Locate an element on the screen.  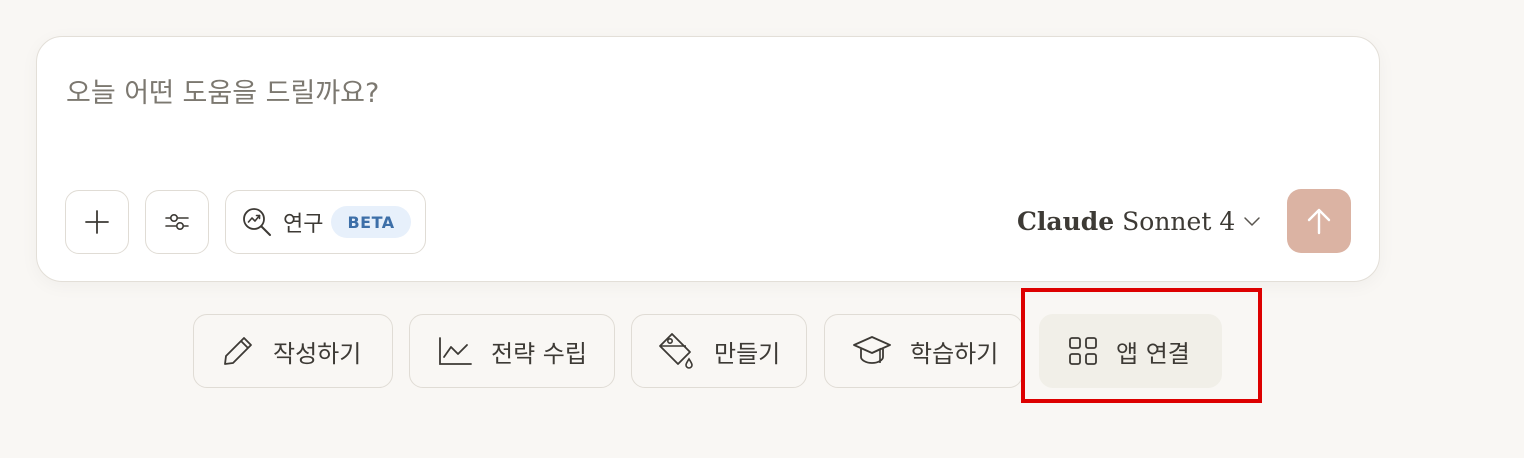
arrow-up-icon is located at coordinates (1319, 221).